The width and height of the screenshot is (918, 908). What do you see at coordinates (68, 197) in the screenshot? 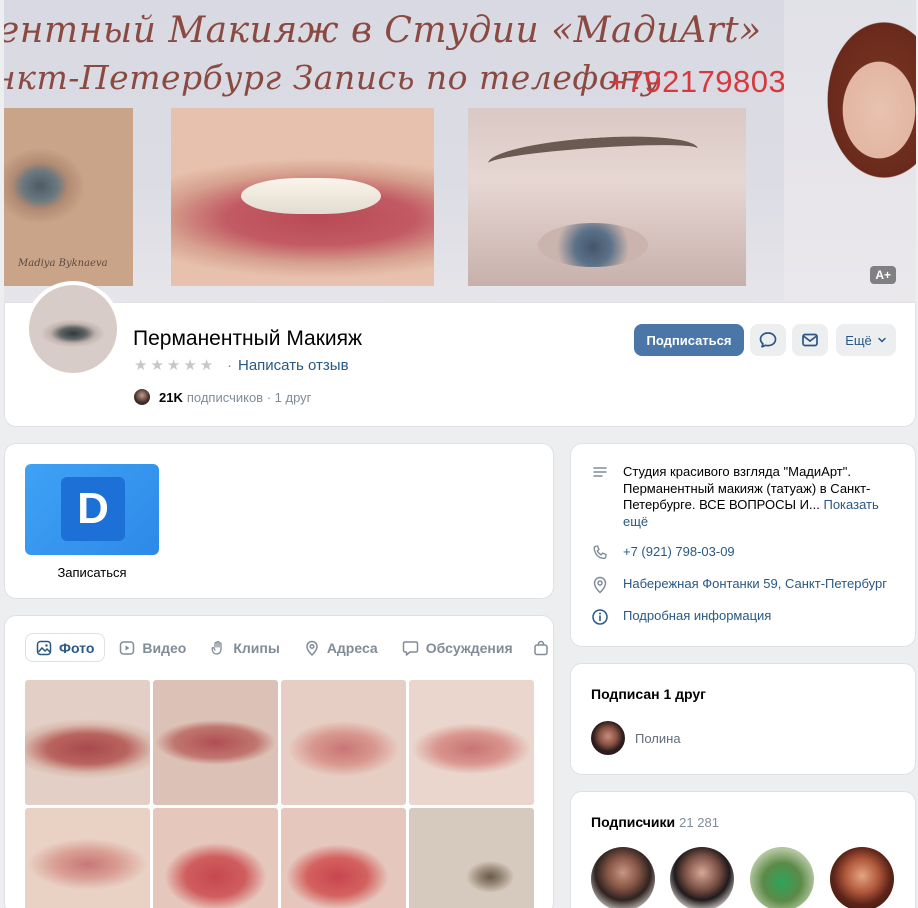
I see `cover-eye-photo: Madiya Byknaeva` at bounding box center [68, 197].